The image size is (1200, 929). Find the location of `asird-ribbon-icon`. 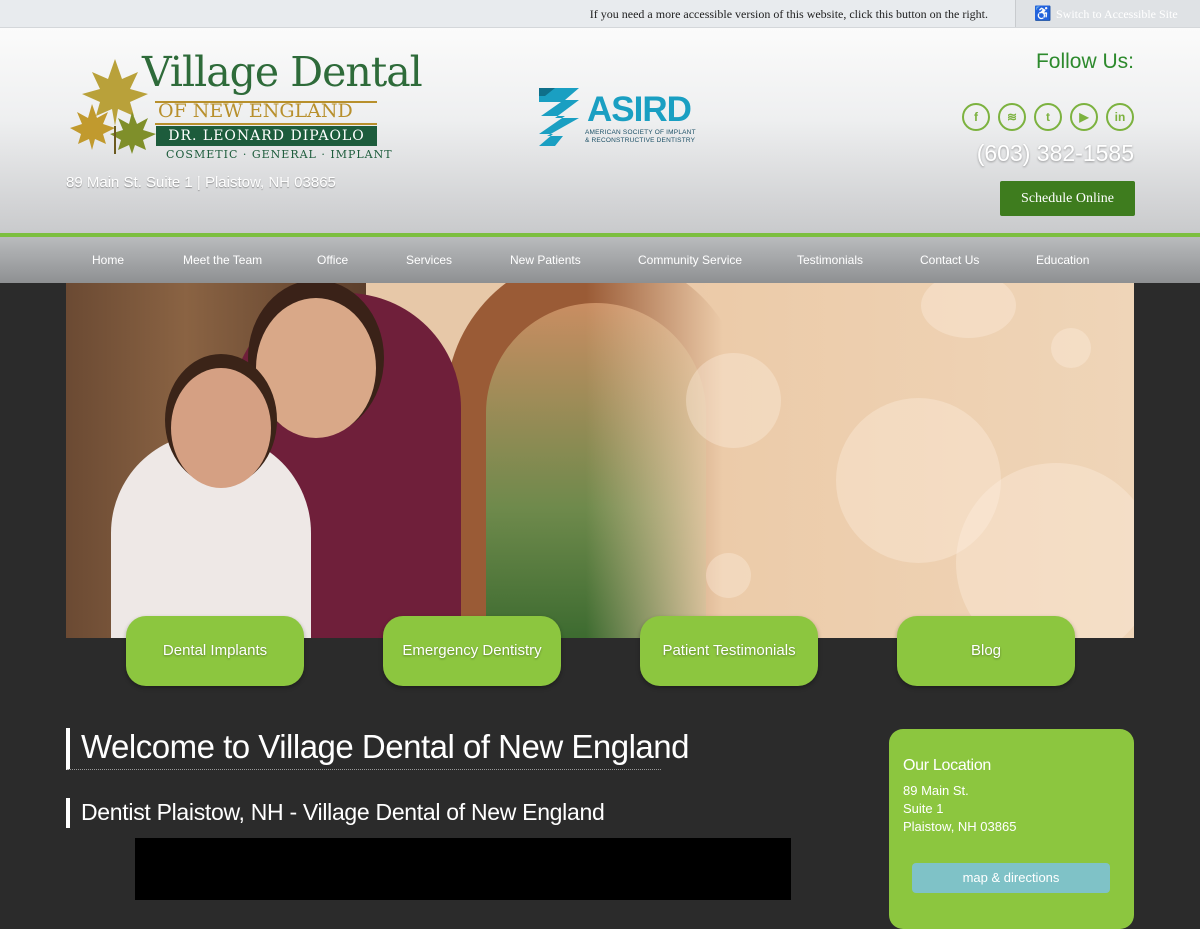

asird-ribbon-icon is located at coordinates (559, 117).